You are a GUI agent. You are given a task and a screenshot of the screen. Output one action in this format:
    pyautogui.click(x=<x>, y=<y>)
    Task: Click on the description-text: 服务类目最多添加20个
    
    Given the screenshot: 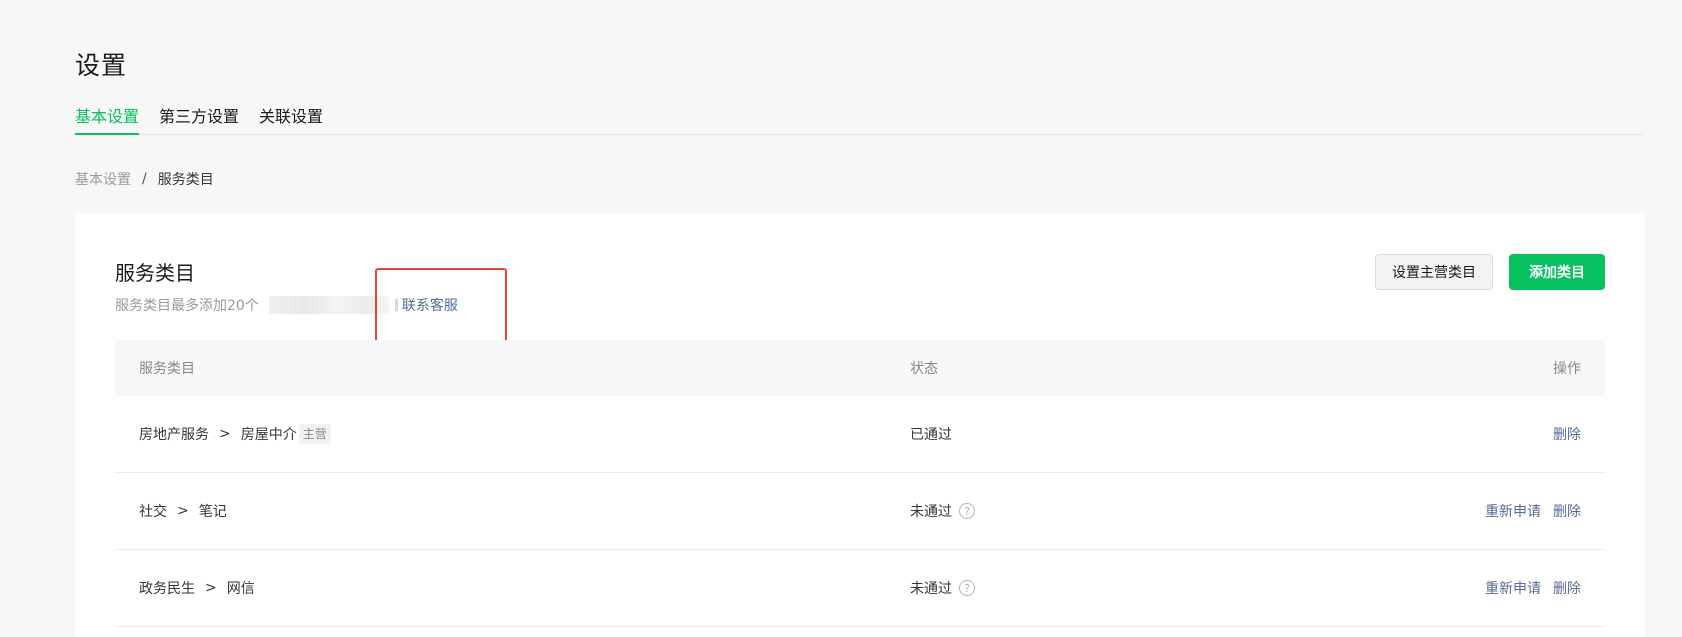 What is the action you would take?
    pyautogui.click(x=187, y=306)
    